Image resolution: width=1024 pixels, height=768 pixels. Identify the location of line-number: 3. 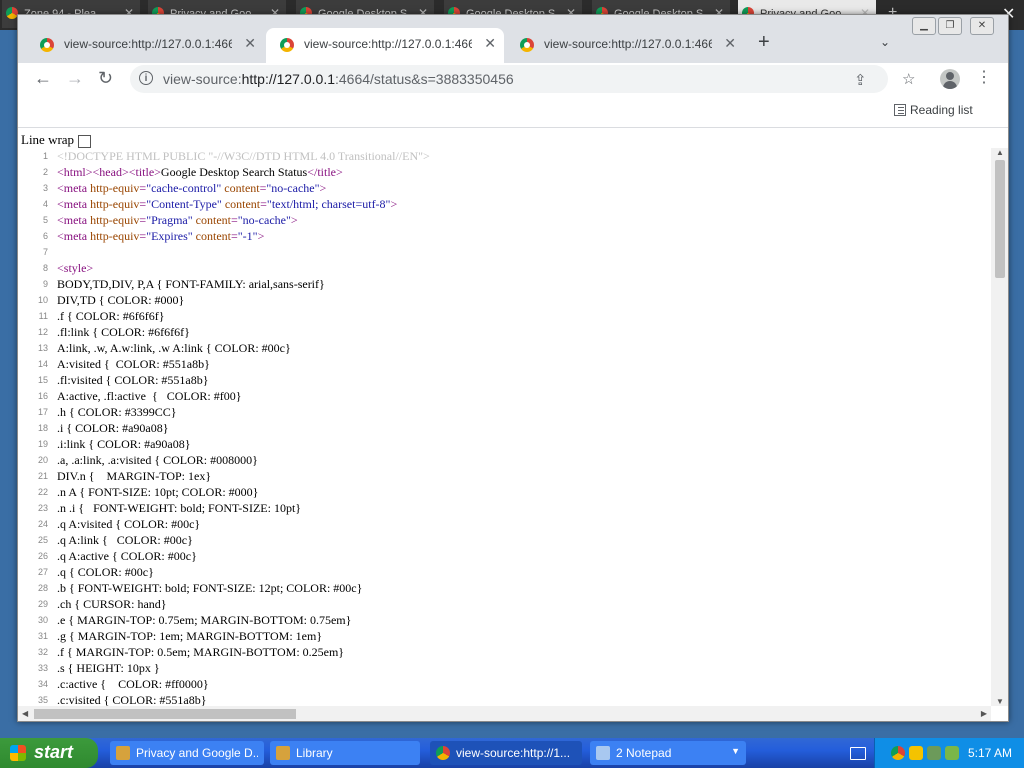
(45, 188).